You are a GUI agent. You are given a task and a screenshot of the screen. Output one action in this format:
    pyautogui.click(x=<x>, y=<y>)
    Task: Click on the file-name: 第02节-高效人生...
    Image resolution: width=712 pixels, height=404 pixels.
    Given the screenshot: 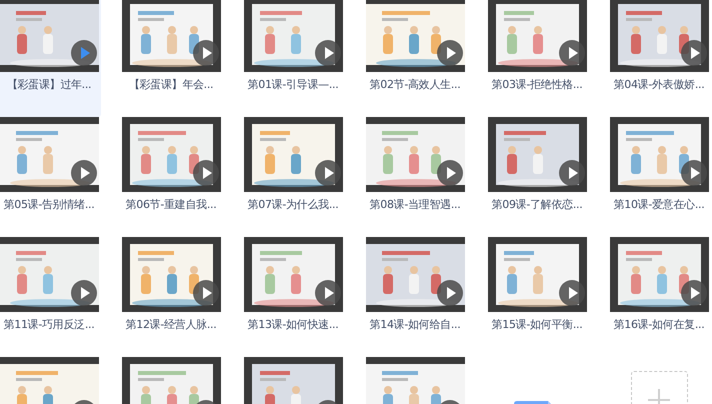 What is the action you would take?
    pyautogui.click(x=415, y=85)
    